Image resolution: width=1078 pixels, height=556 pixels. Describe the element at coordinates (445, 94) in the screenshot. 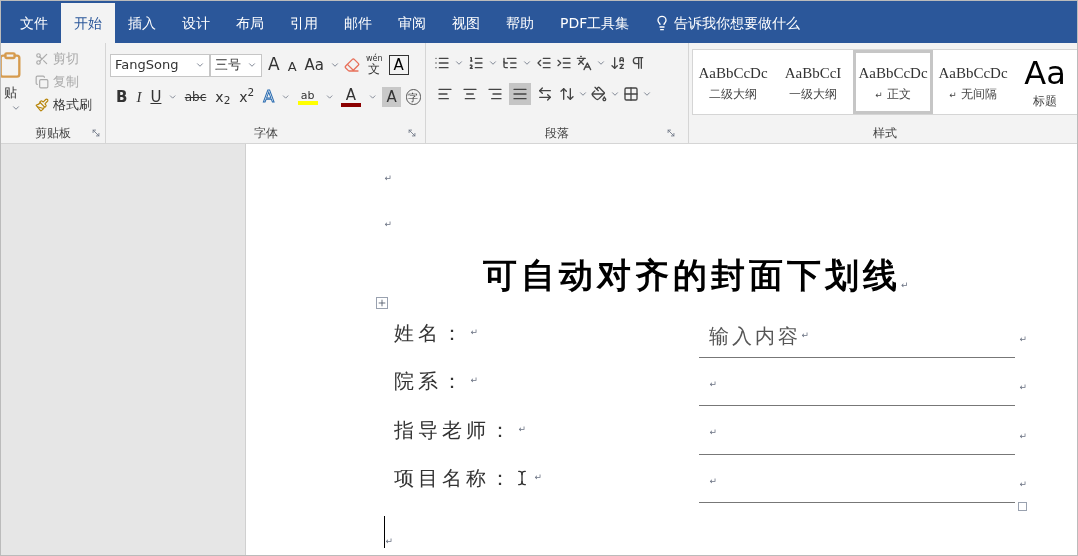

I see `align-left-icon` at that location.